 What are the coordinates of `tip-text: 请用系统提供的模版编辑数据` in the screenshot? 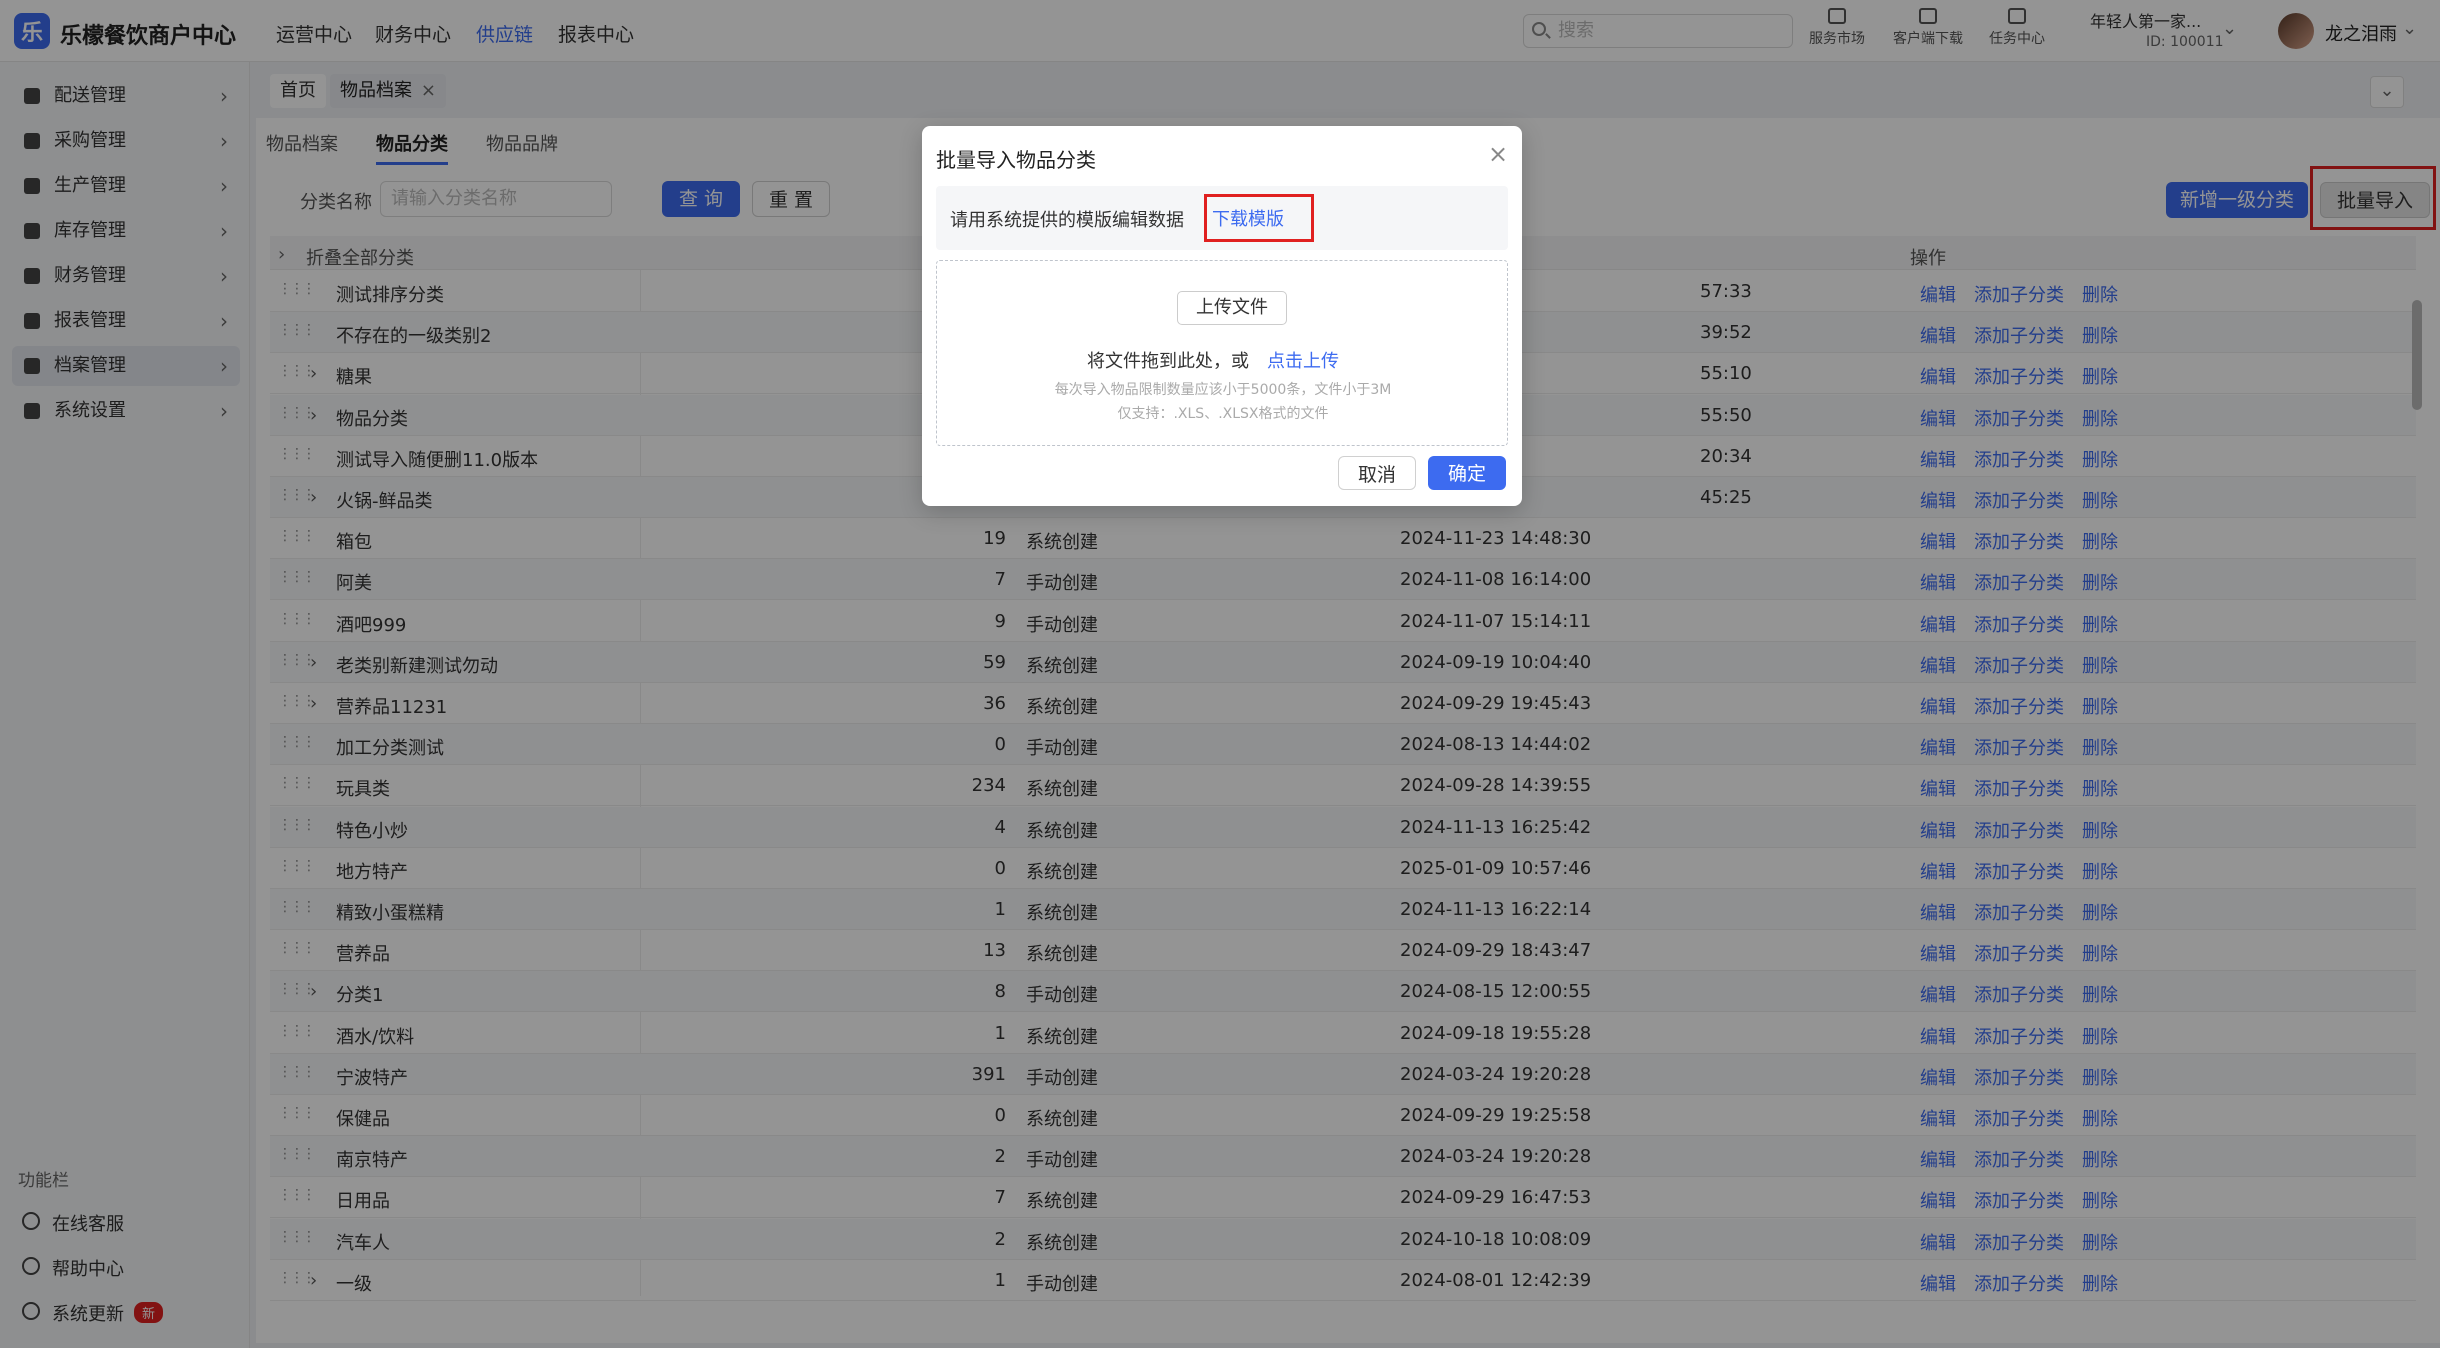 It's located at (1067, 220).